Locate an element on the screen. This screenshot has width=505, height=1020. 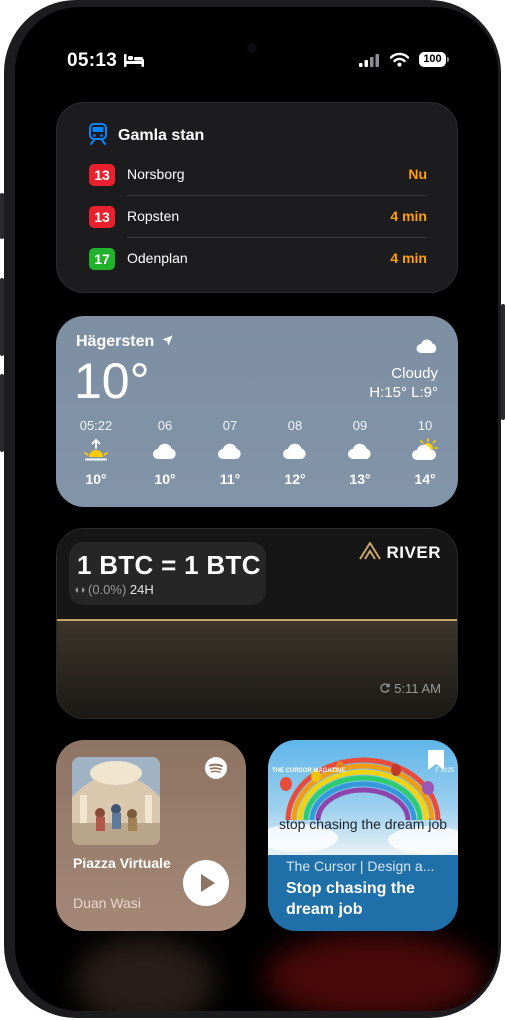
bed-icon is located at coordinates (134, 60).